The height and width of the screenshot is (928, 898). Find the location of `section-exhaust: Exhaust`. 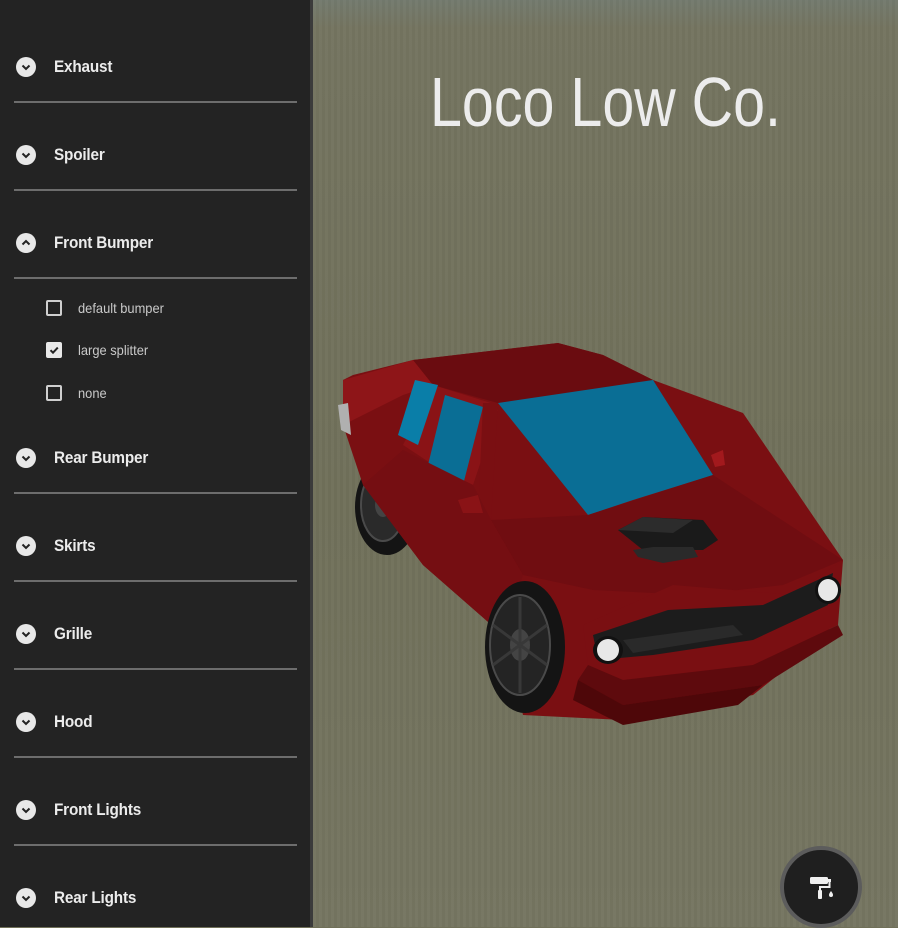

section-exhaust: Exhaust is located at coordinates (155, 67).